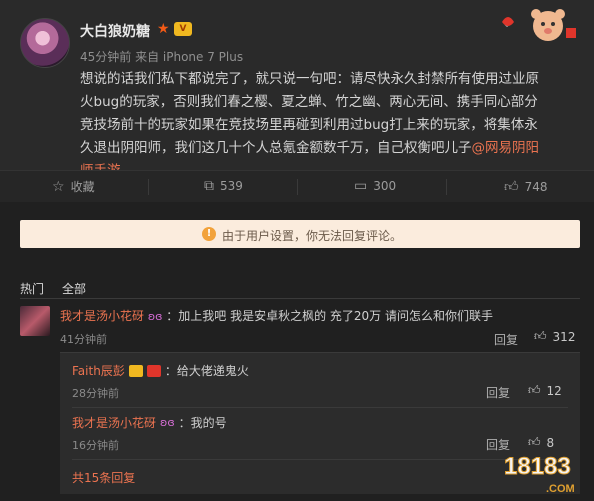 The image size is (594, 501). I want to click on like-count: 748, so click(536, 186).